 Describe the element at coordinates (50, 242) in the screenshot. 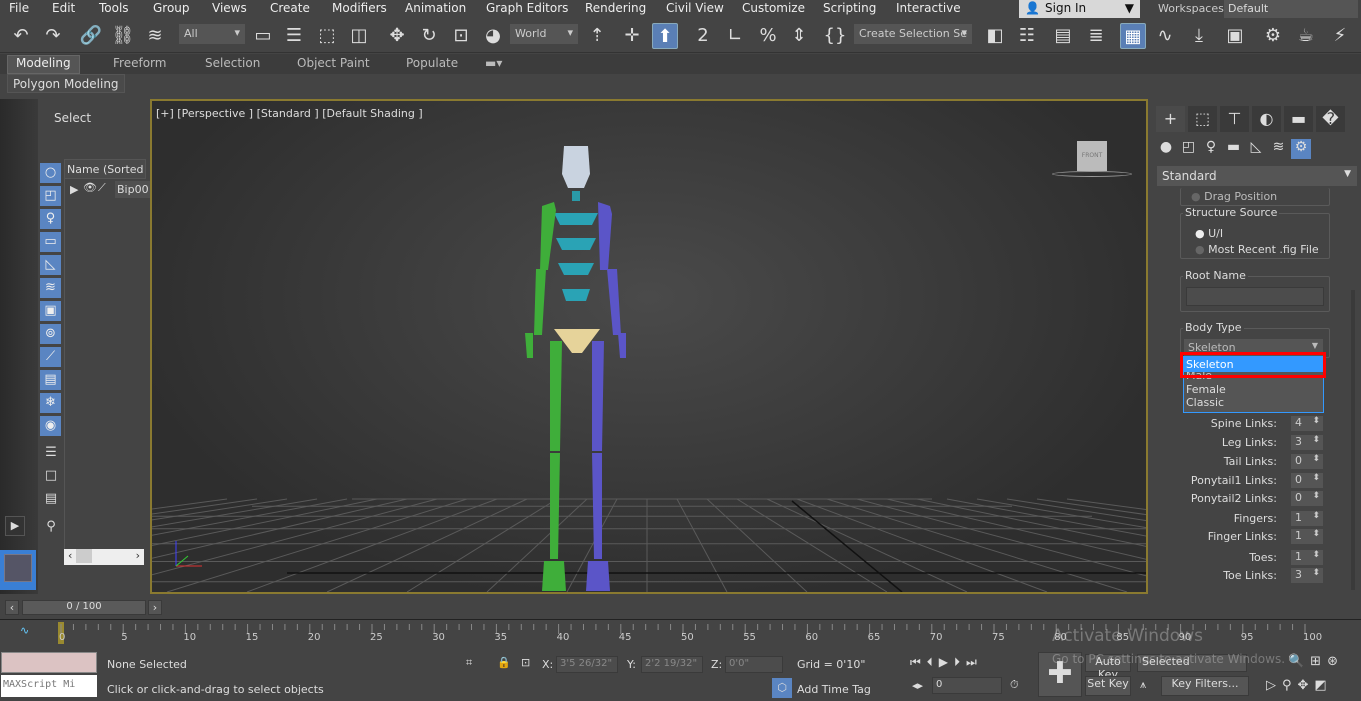

I see `display-cameras-icon: ▭` at that location.